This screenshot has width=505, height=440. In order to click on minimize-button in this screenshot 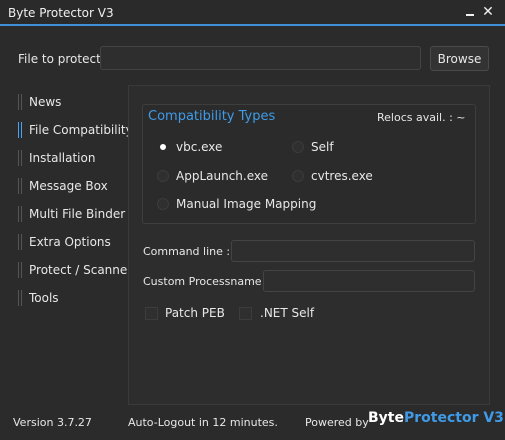, I will do `click(470, 12)`.